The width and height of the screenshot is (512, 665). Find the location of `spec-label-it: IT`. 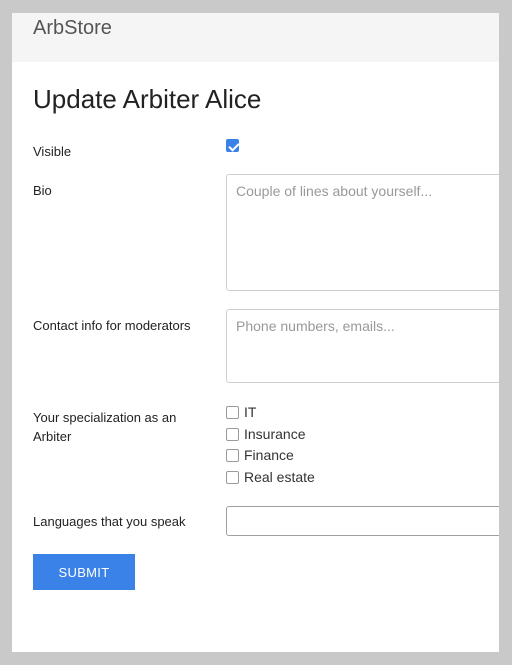

spec-label-it: IT is located at coordinates (250, 412).